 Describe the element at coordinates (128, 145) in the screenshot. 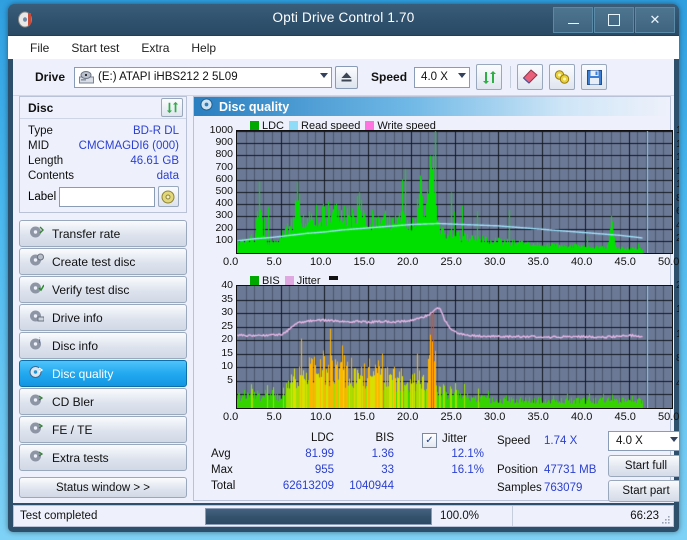

I see `disc-row-value: CMCMAGDI6 (000)` at that location.